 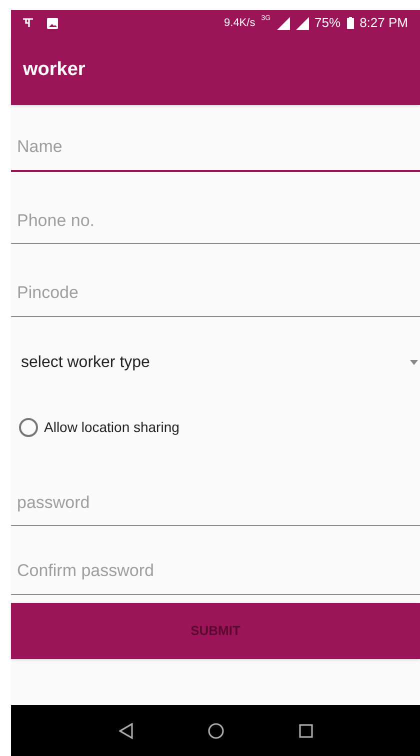 I want to click on input-field: password, so click(x=215, y=508).